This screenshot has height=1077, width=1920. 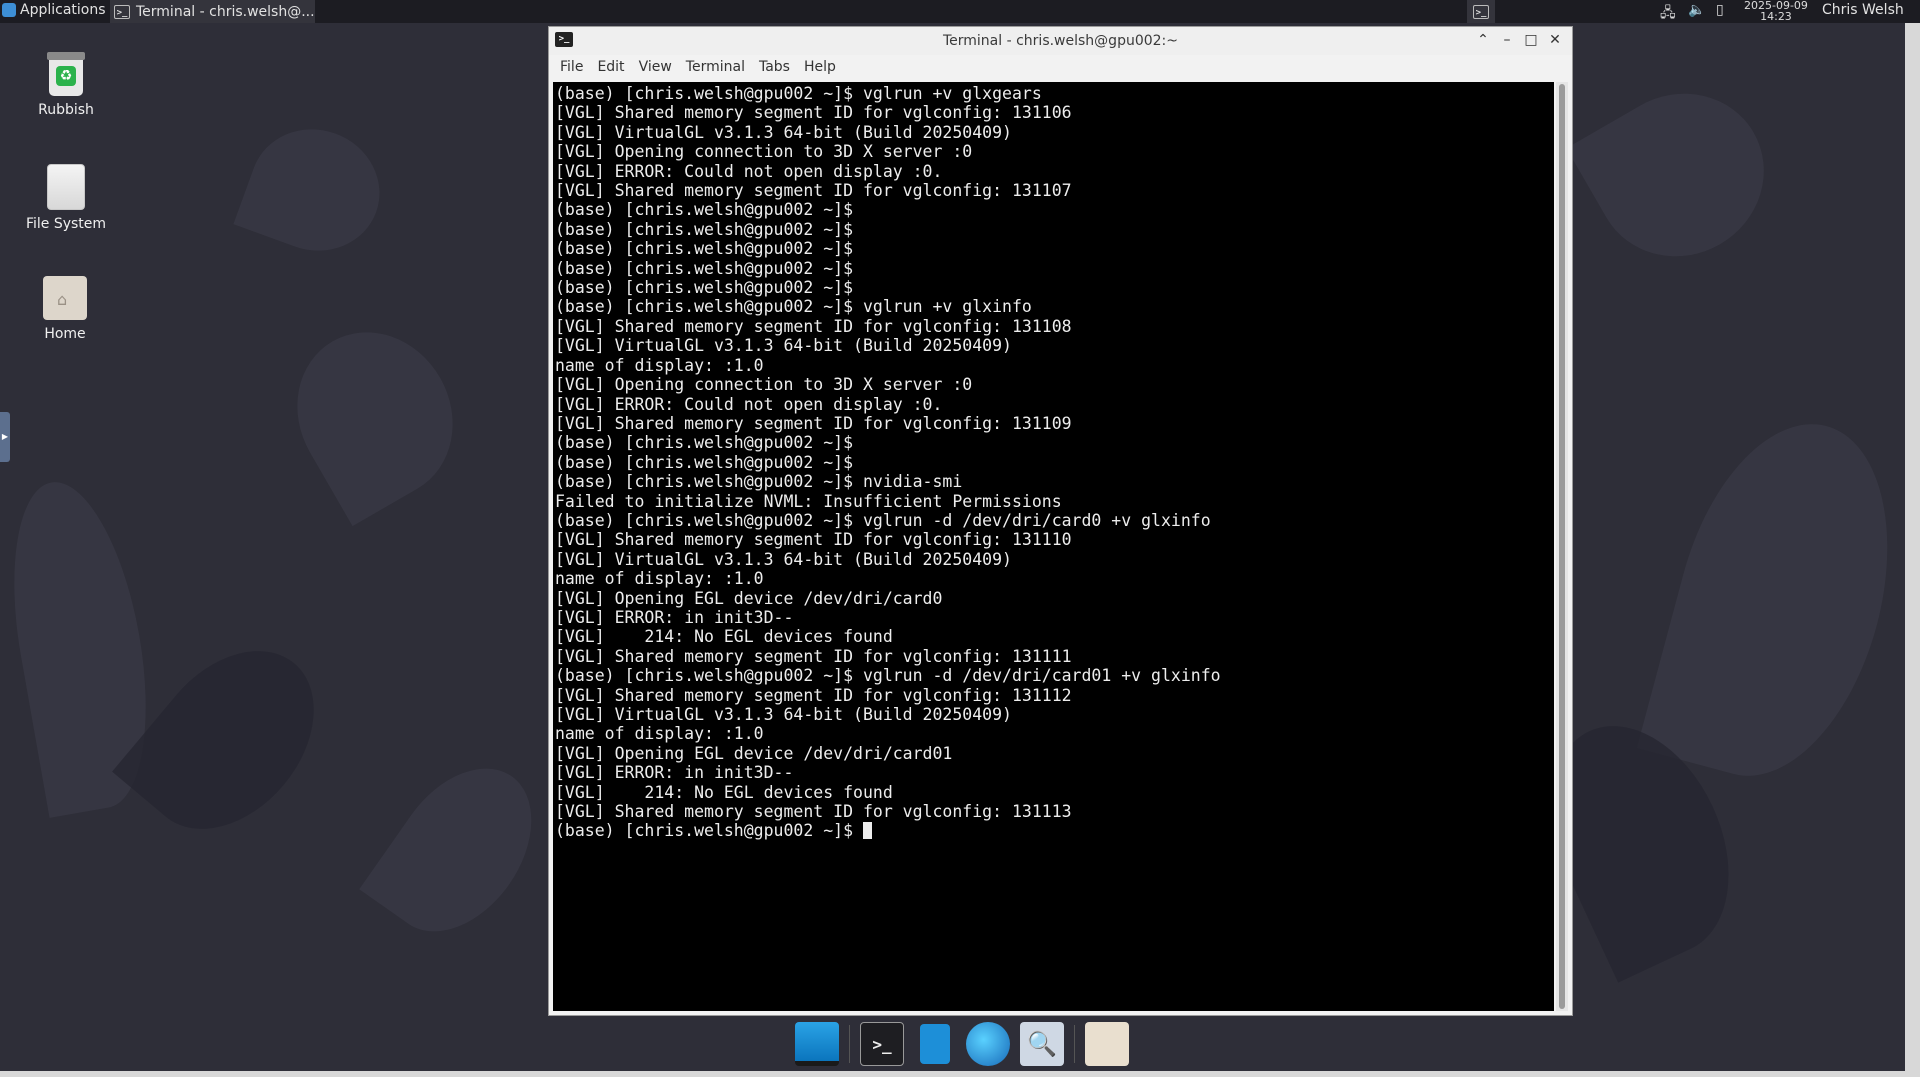 I want to click on desktop-icon-home: ⌂ Home, so click(x=65, y=309).